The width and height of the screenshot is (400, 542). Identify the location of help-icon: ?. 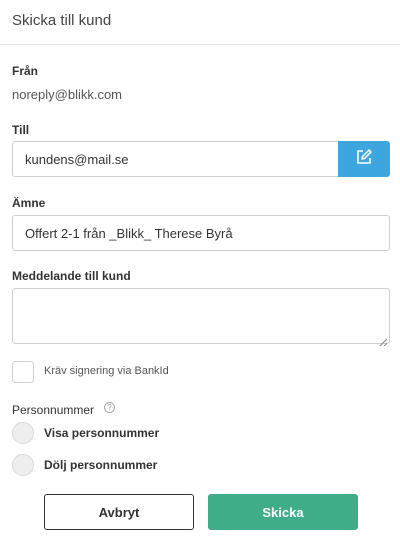
(109, 407).